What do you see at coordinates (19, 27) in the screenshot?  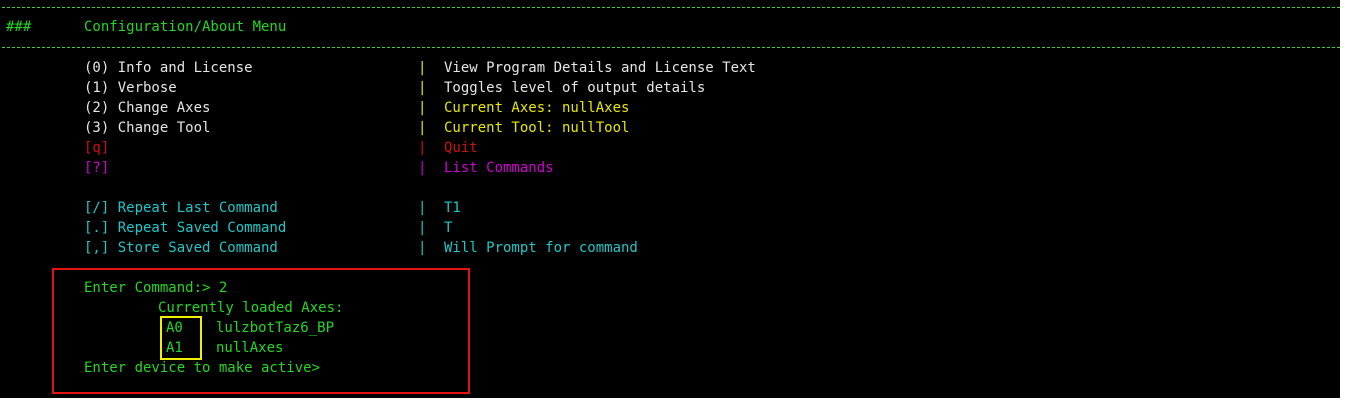 I see `header-hashes: ###` at bounding box center [19, 27].